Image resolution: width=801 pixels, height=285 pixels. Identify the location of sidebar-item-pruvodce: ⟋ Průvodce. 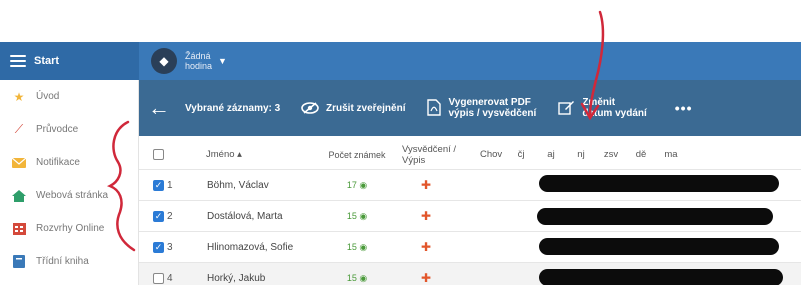
(69, 129).